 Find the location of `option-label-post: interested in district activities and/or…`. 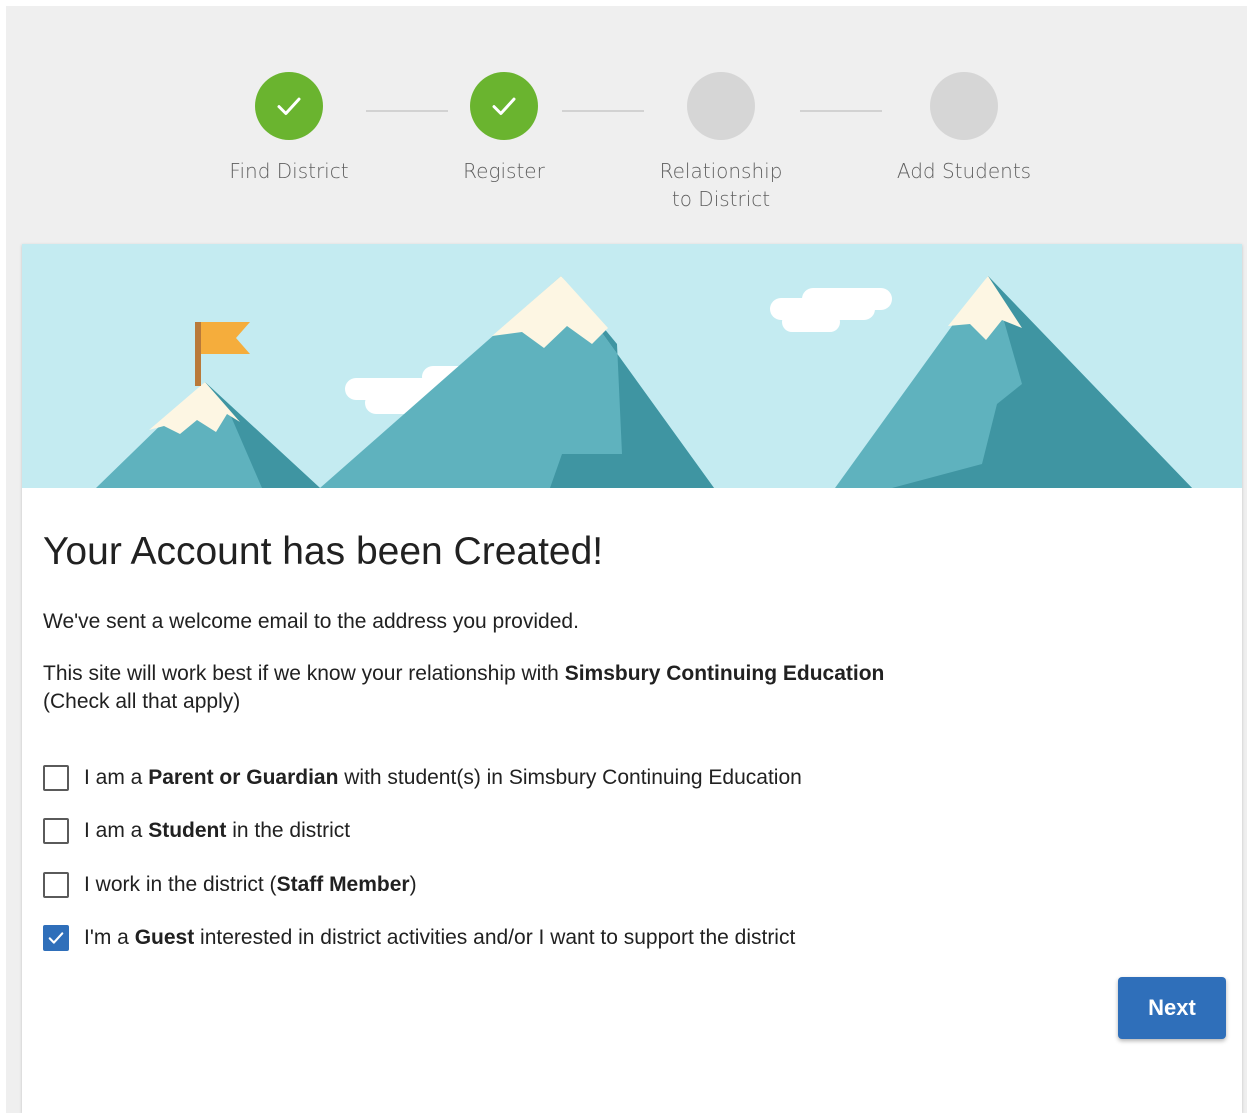

option-label-post: interested in district activities and/or… is located at coordinates (495, 937).